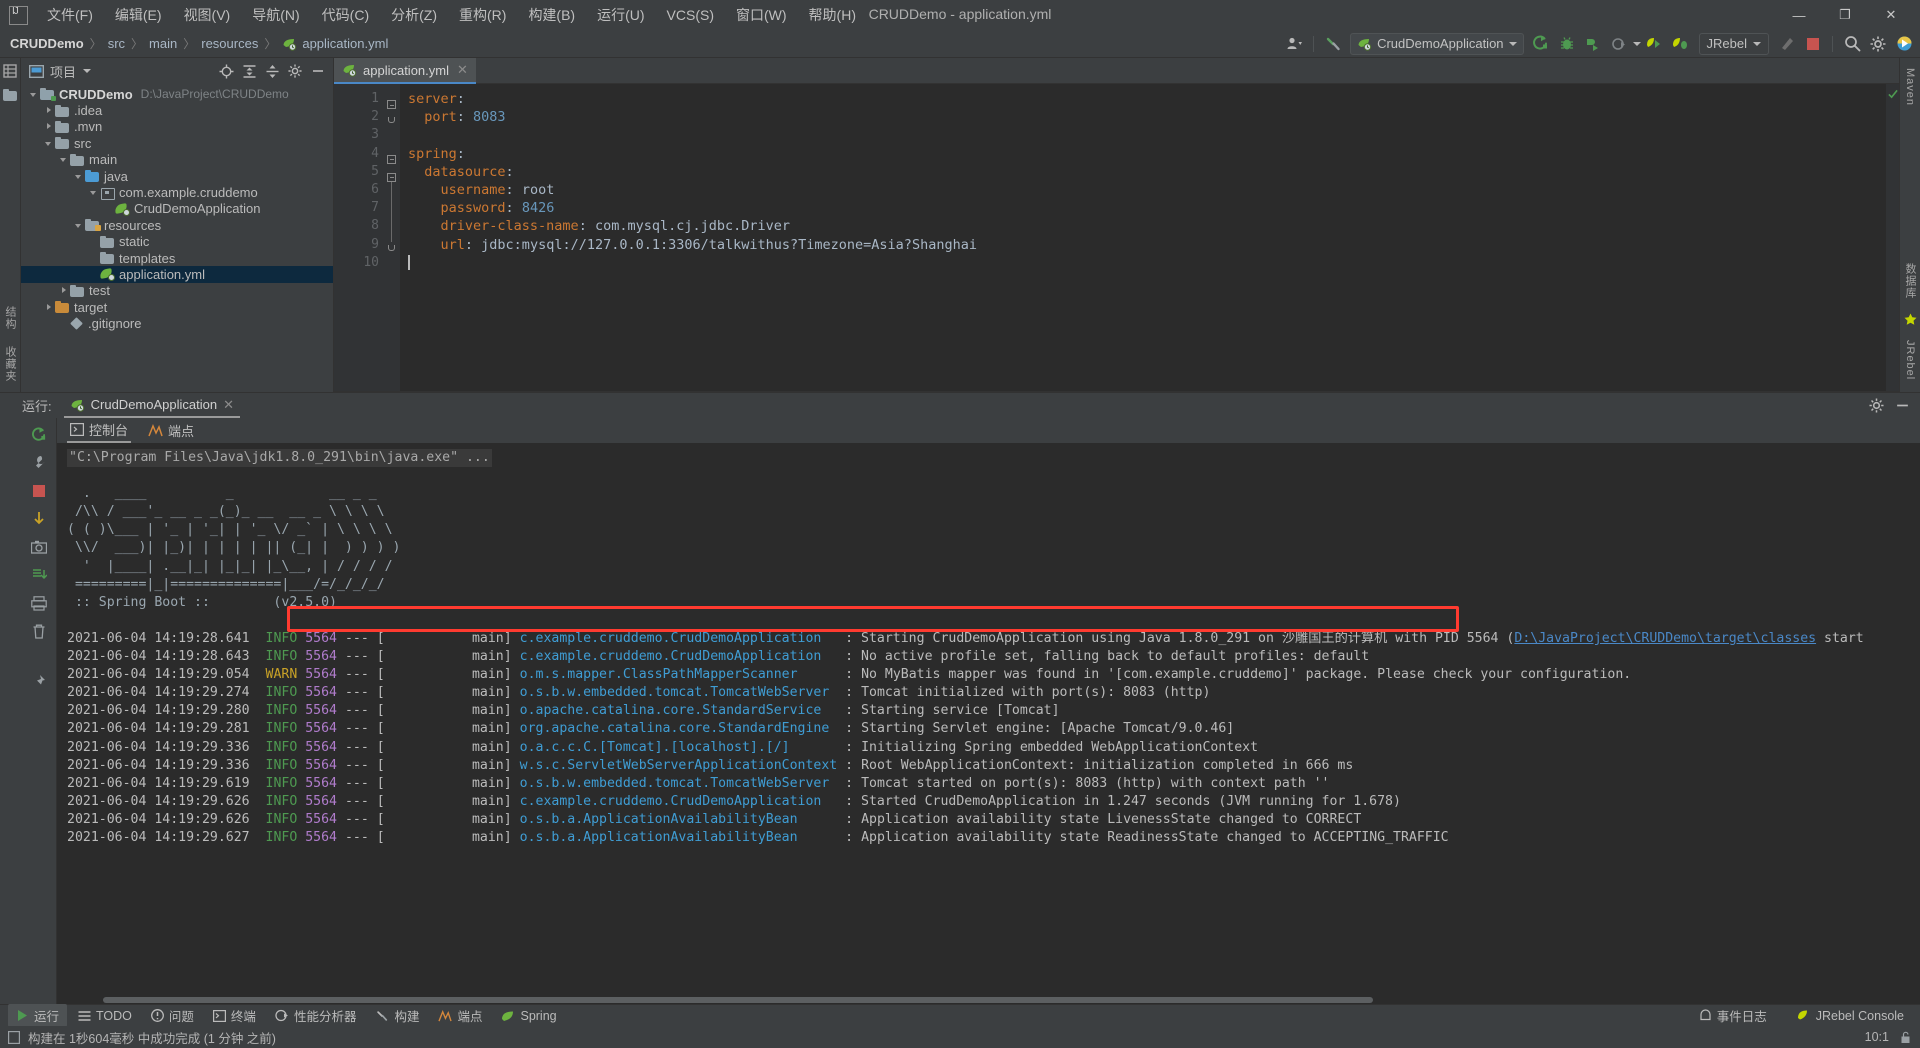  Describe the element at coordinates (318, 71) in the screenshot. I see `hide-panel-icon` at that location.